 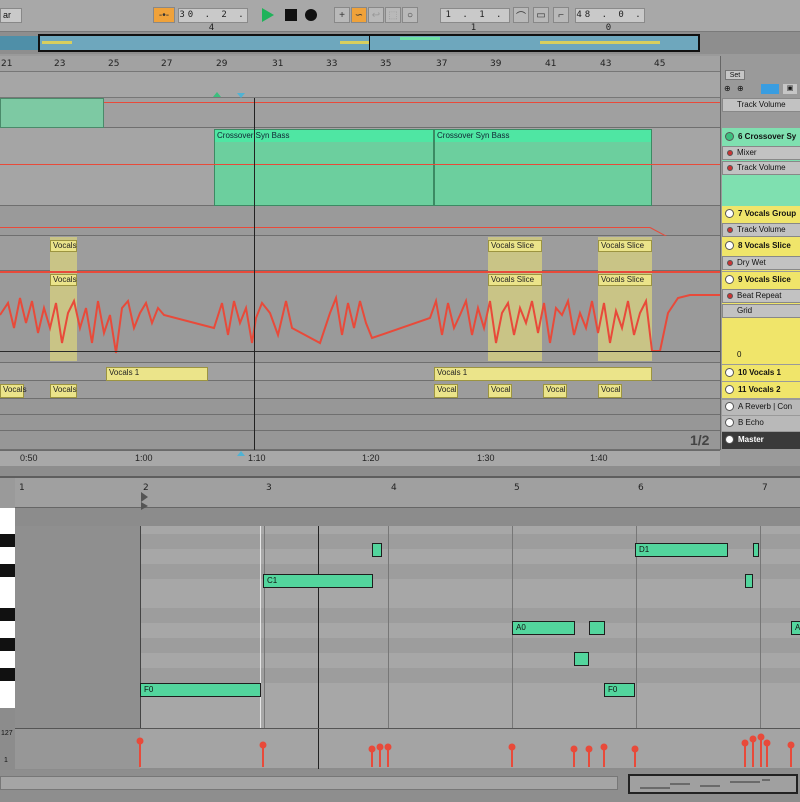 I want to click on midi-note-c1: C1, so click(x=318, y=581).